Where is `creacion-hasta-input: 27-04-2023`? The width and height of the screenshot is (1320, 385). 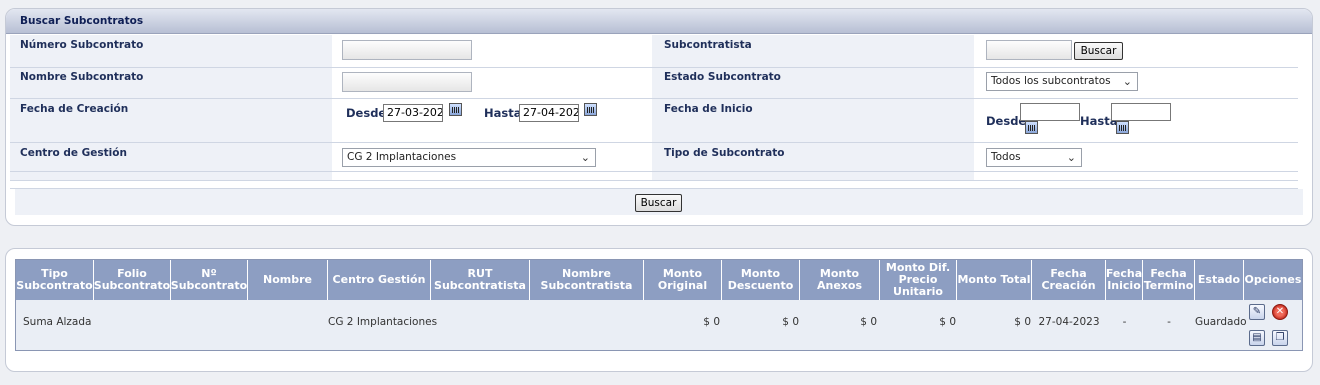 creacion-hasta-input: 27-04-2023 is located at coordinates (549, 113).